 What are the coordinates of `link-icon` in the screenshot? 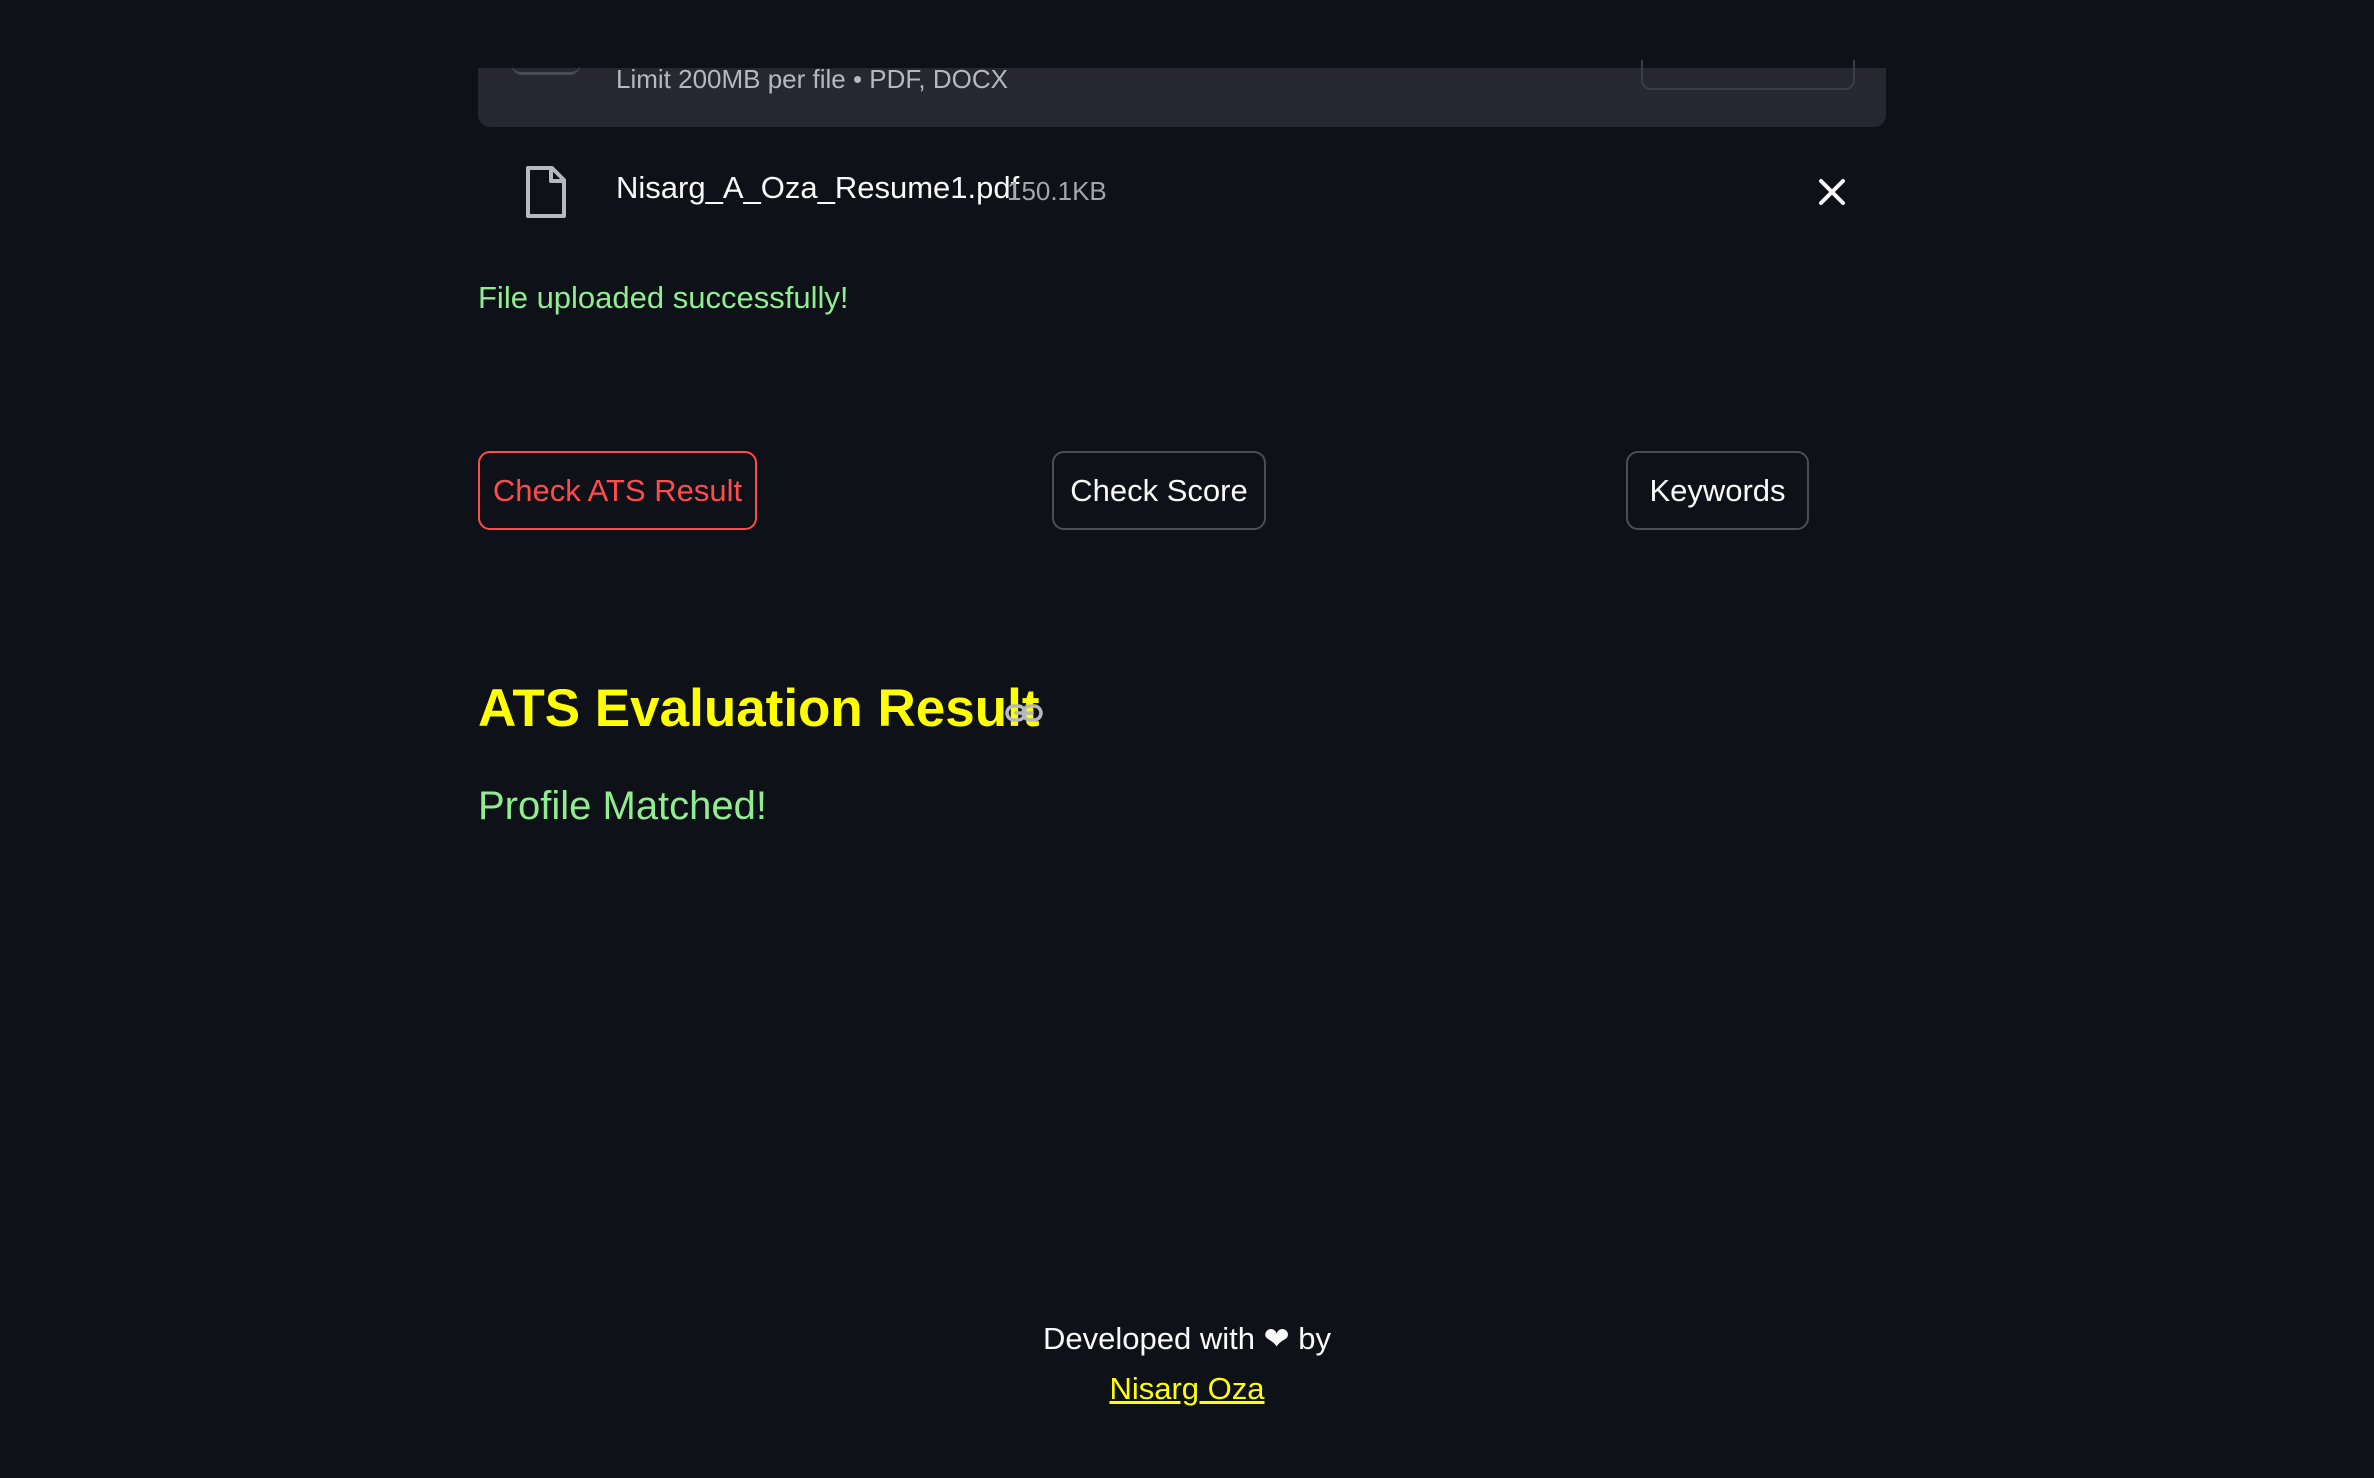 It's located at (1024, 713).